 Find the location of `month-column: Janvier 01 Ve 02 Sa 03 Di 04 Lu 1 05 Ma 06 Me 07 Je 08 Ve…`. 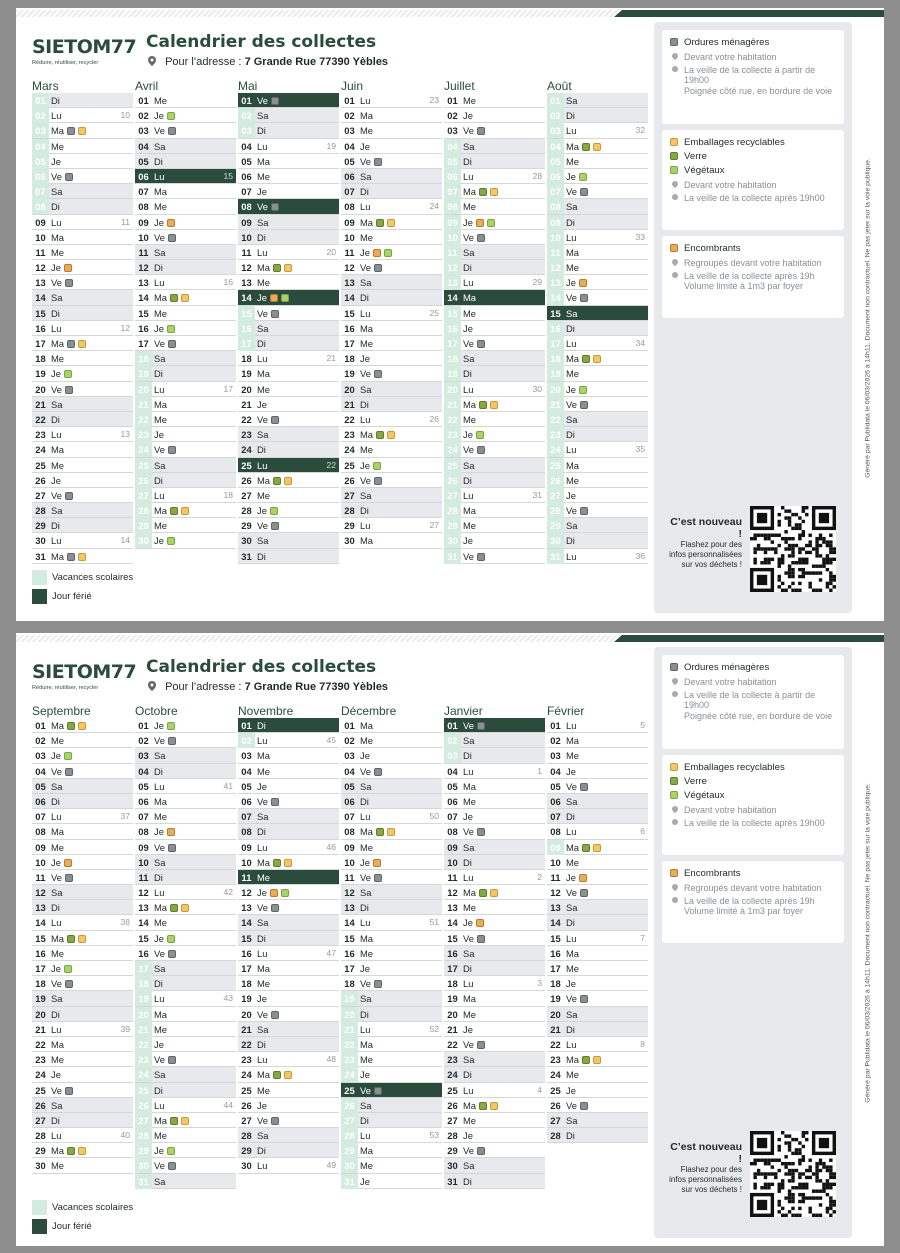

month-column: Janvier 01 Ve 02 Sa 03 Di 04 Lu 1 05 Ma 06 Me 07 Je 08 Ve… is located at coordinates (494, 947).